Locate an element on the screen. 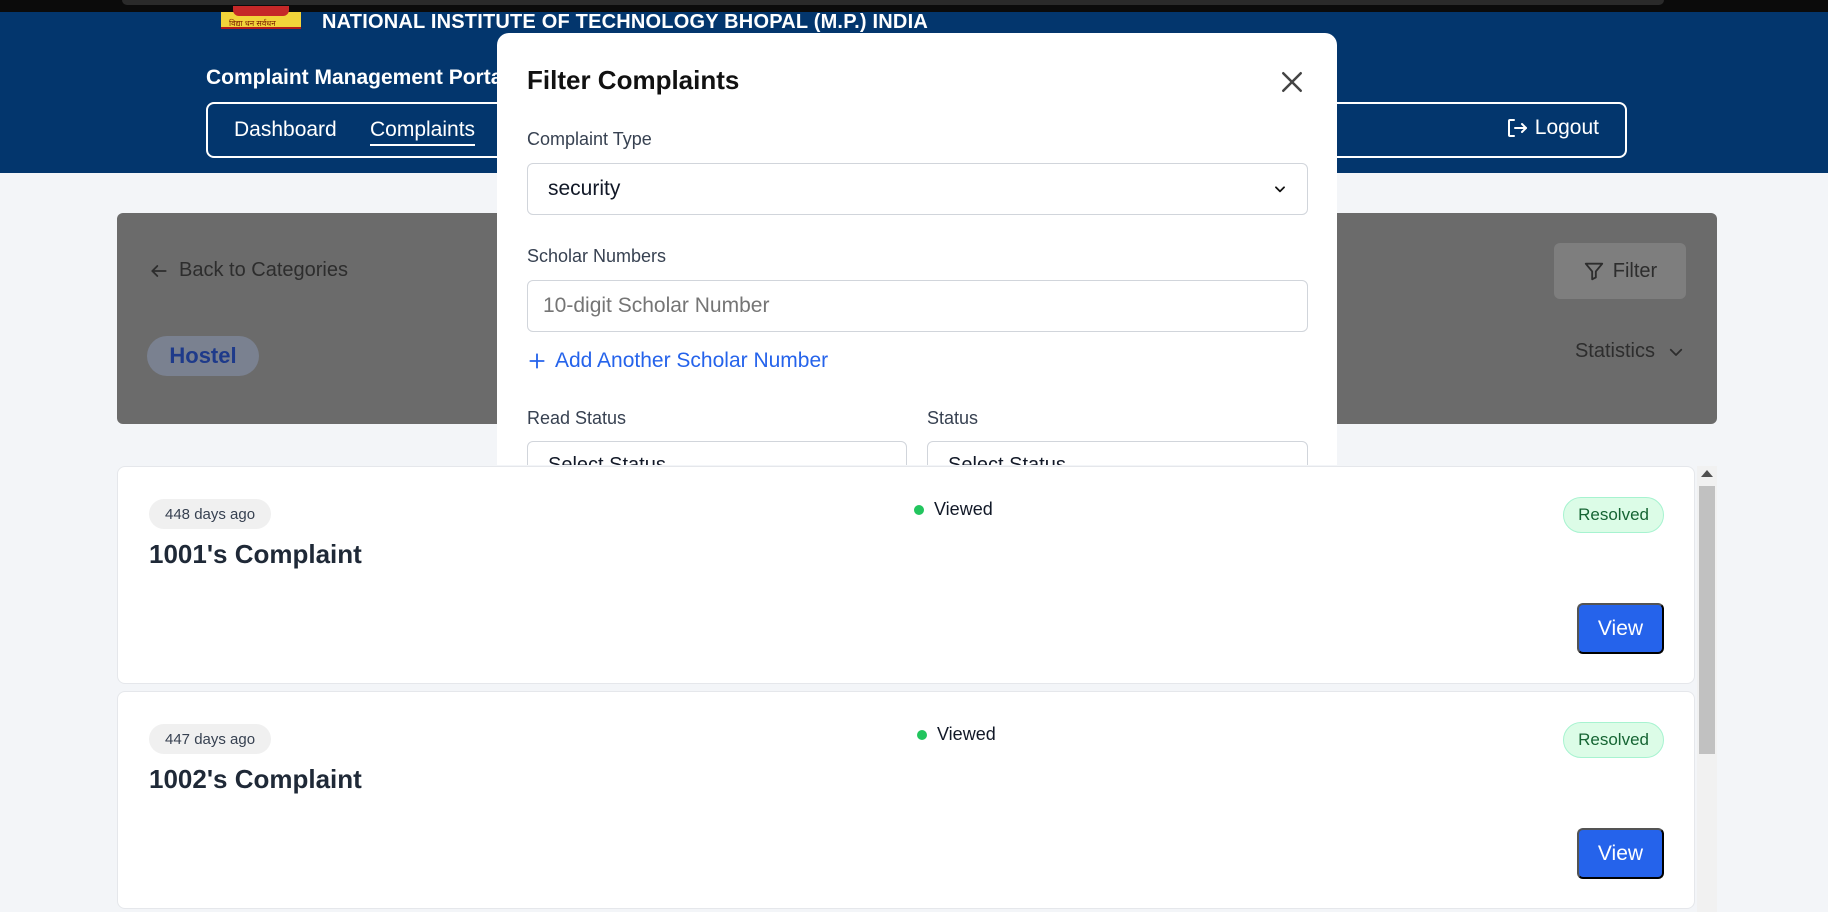  close-icon is located at coordinates (1292, 82).